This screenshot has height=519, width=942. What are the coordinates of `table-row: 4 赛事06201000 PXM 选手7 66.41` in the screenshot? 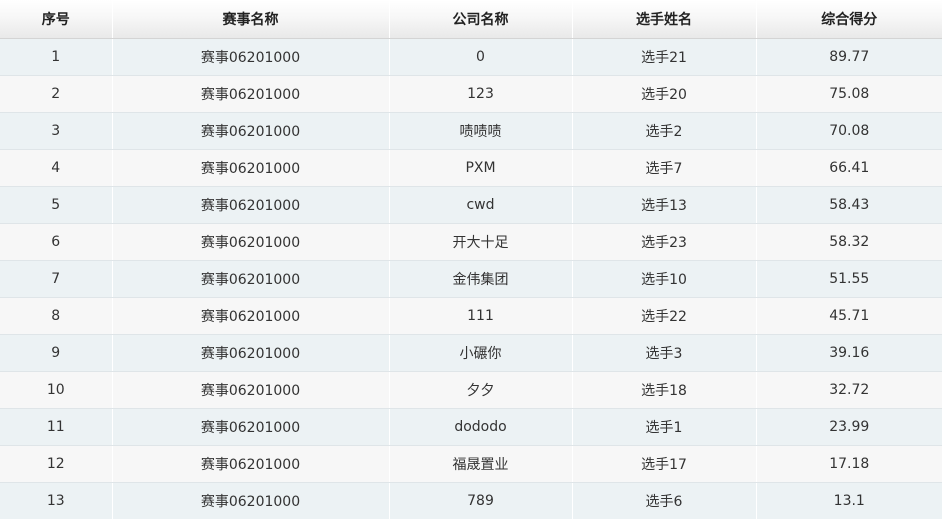 It's located at (471, 168).